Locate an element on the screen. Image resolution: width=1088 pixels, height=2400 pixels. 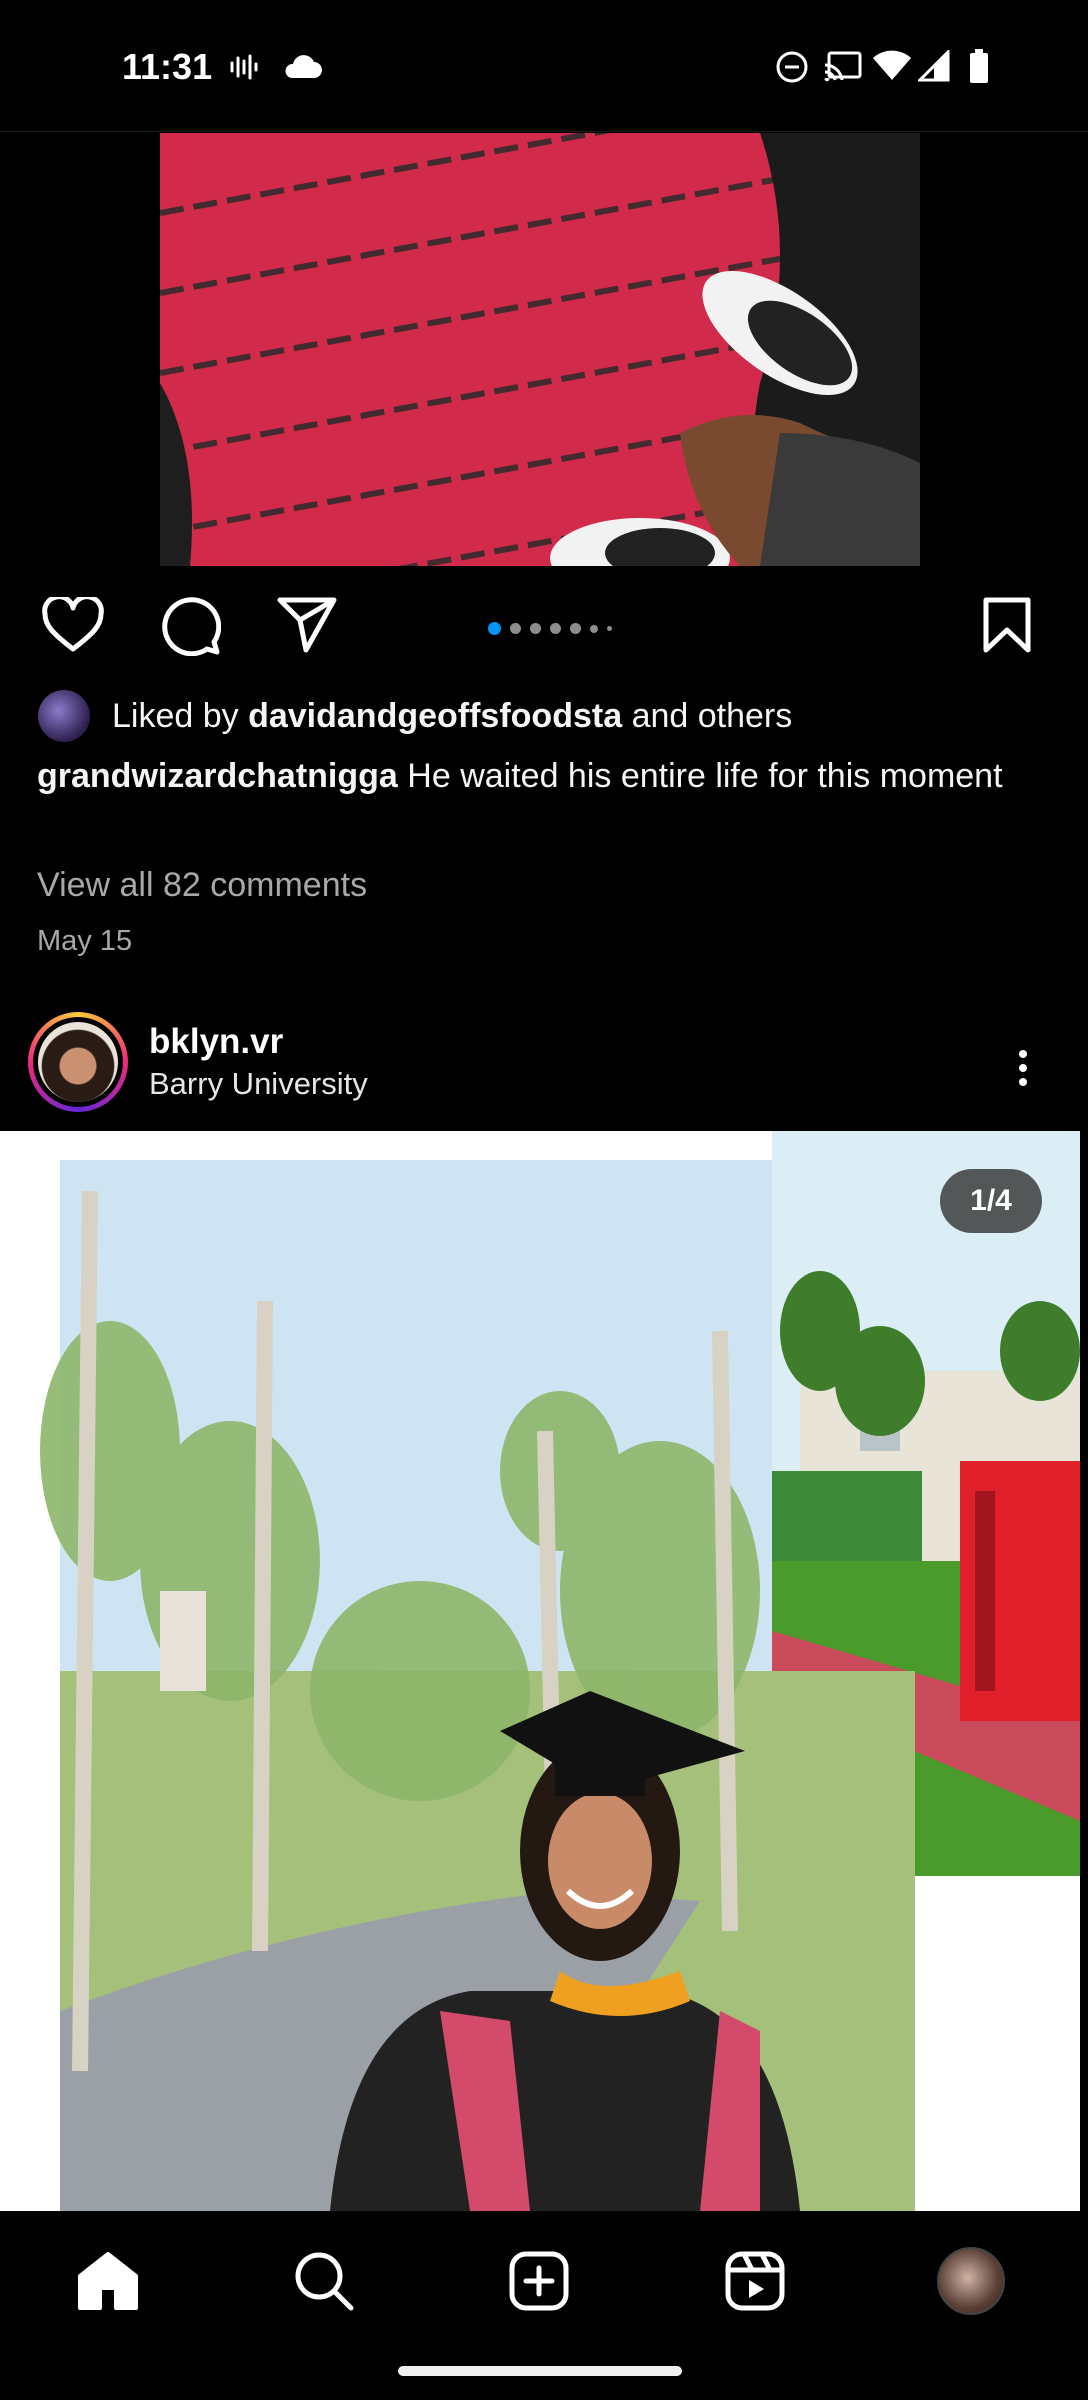
post-username: bklyn.vr is located at coordinates (216, 1042).